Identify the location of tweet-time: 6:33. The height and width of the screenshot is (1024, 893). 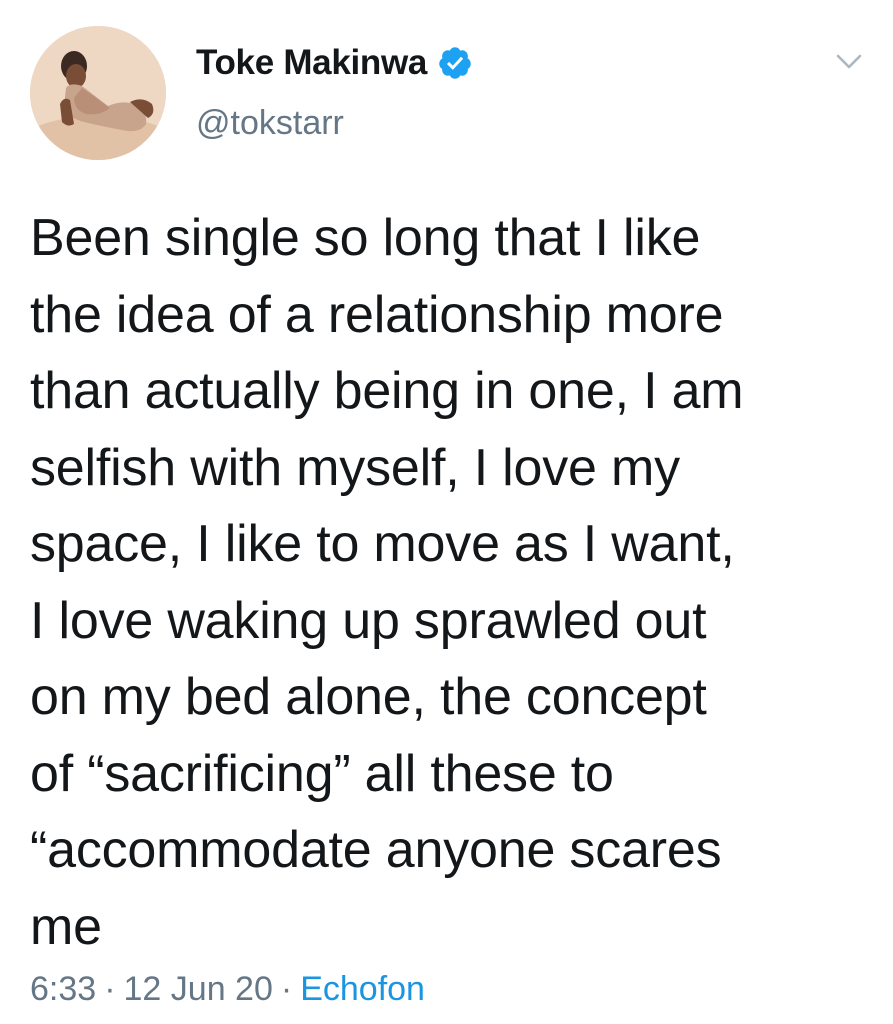
(63, 989).